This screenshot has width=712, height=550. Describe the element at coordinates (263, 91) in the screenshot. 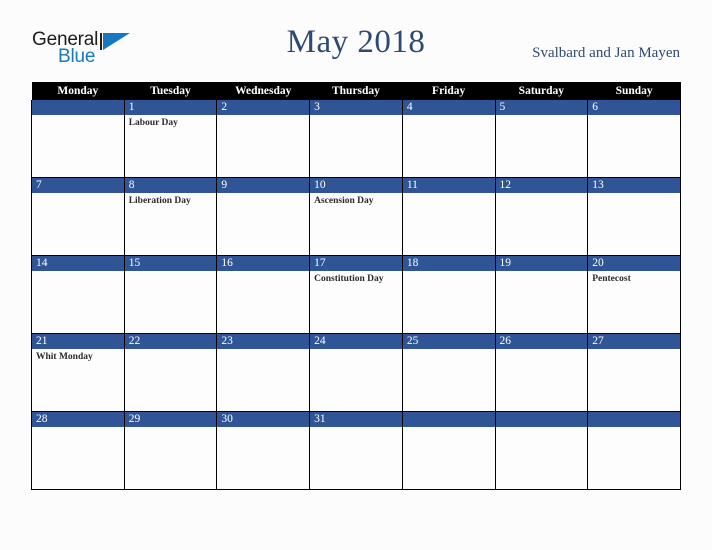

I see `weekday-header-wednesday: Wednesday` at that location.